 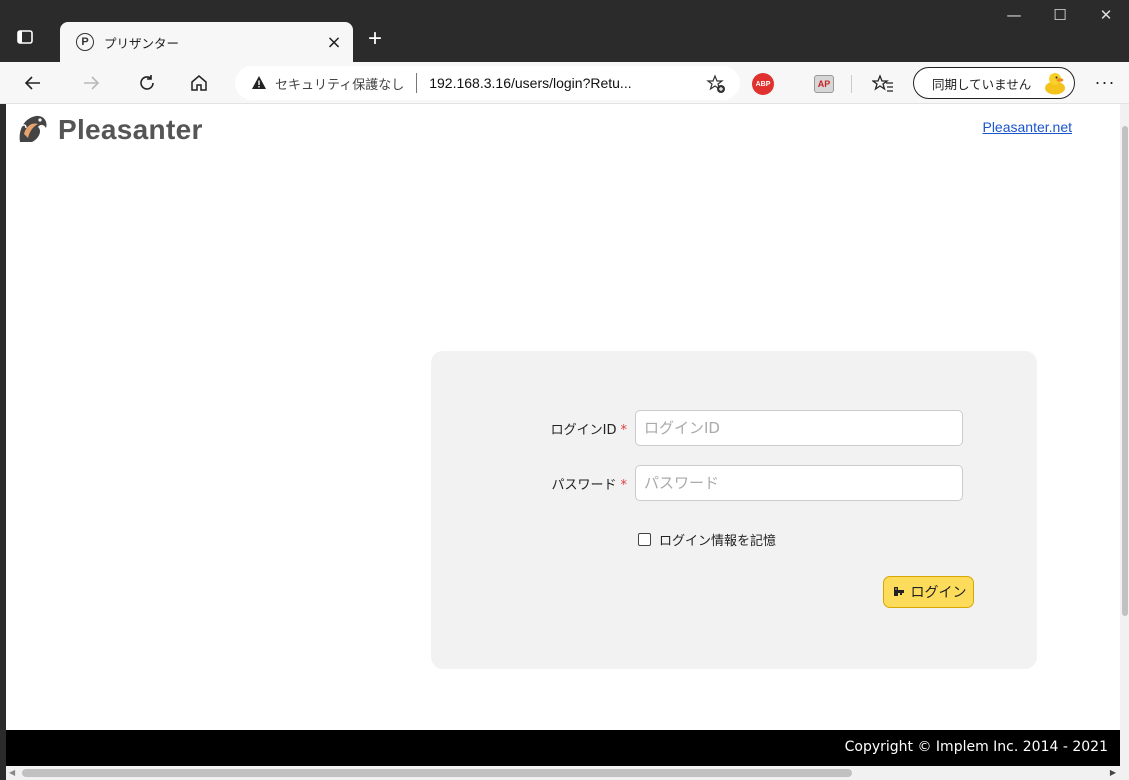 I want to click on site-logo: Pleasanter, so click(x=108, y=130).